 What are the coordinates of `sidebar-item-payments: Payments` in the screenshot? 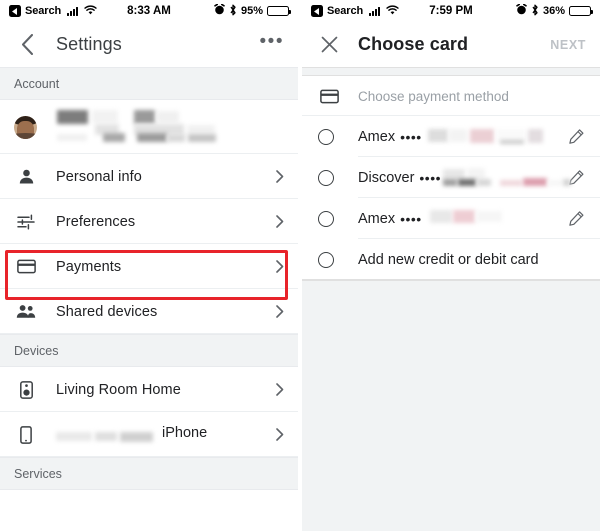 It's located at (149, 266).